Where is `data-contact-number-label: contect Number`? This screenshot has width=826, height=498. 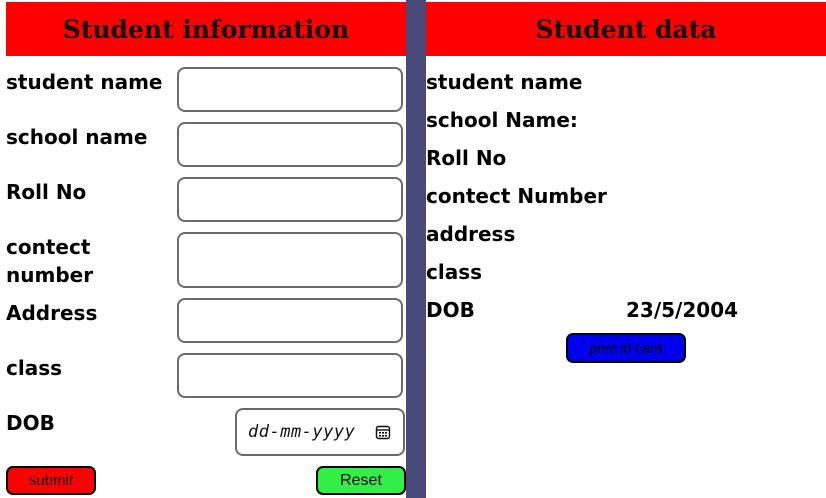
data-contact-number-label: contect Number is located at coordinates (516, 196).